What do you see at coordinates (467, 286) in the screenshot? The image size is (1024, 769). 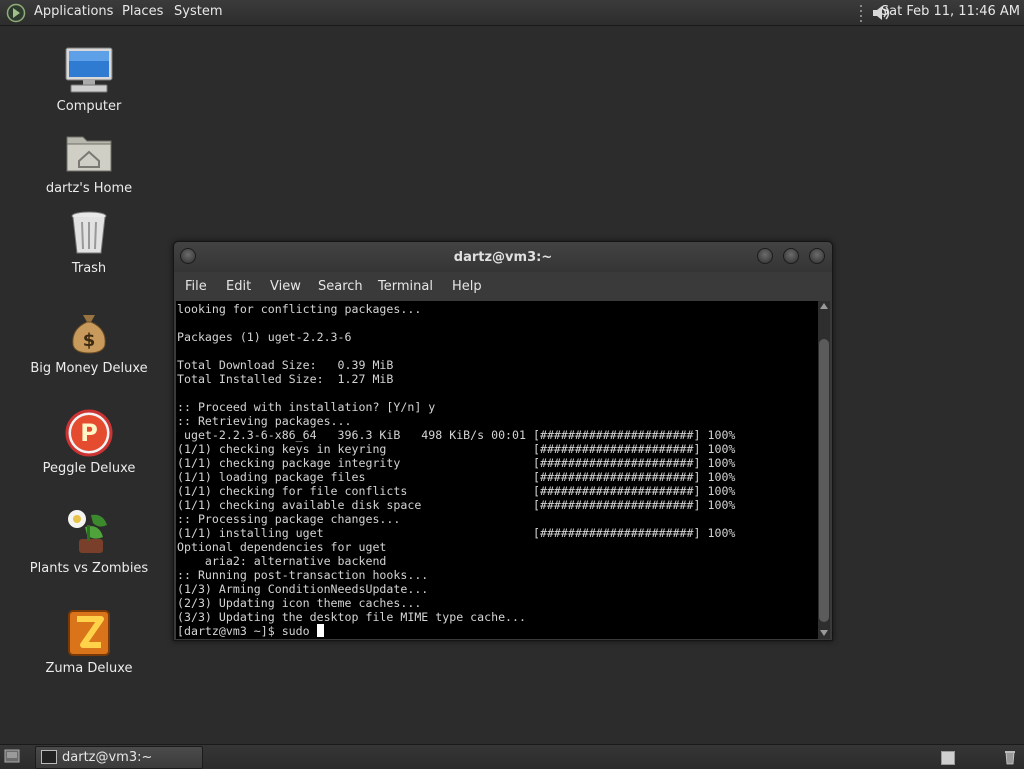 I see `menu-help: Help` at bounding box center [467, 286].